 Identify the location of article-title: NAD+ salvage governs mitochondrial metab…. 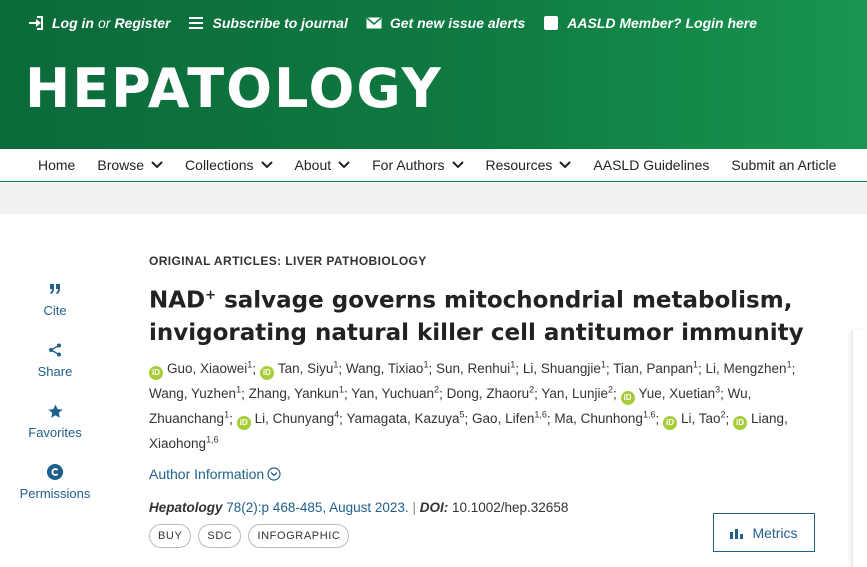
(484, 314).